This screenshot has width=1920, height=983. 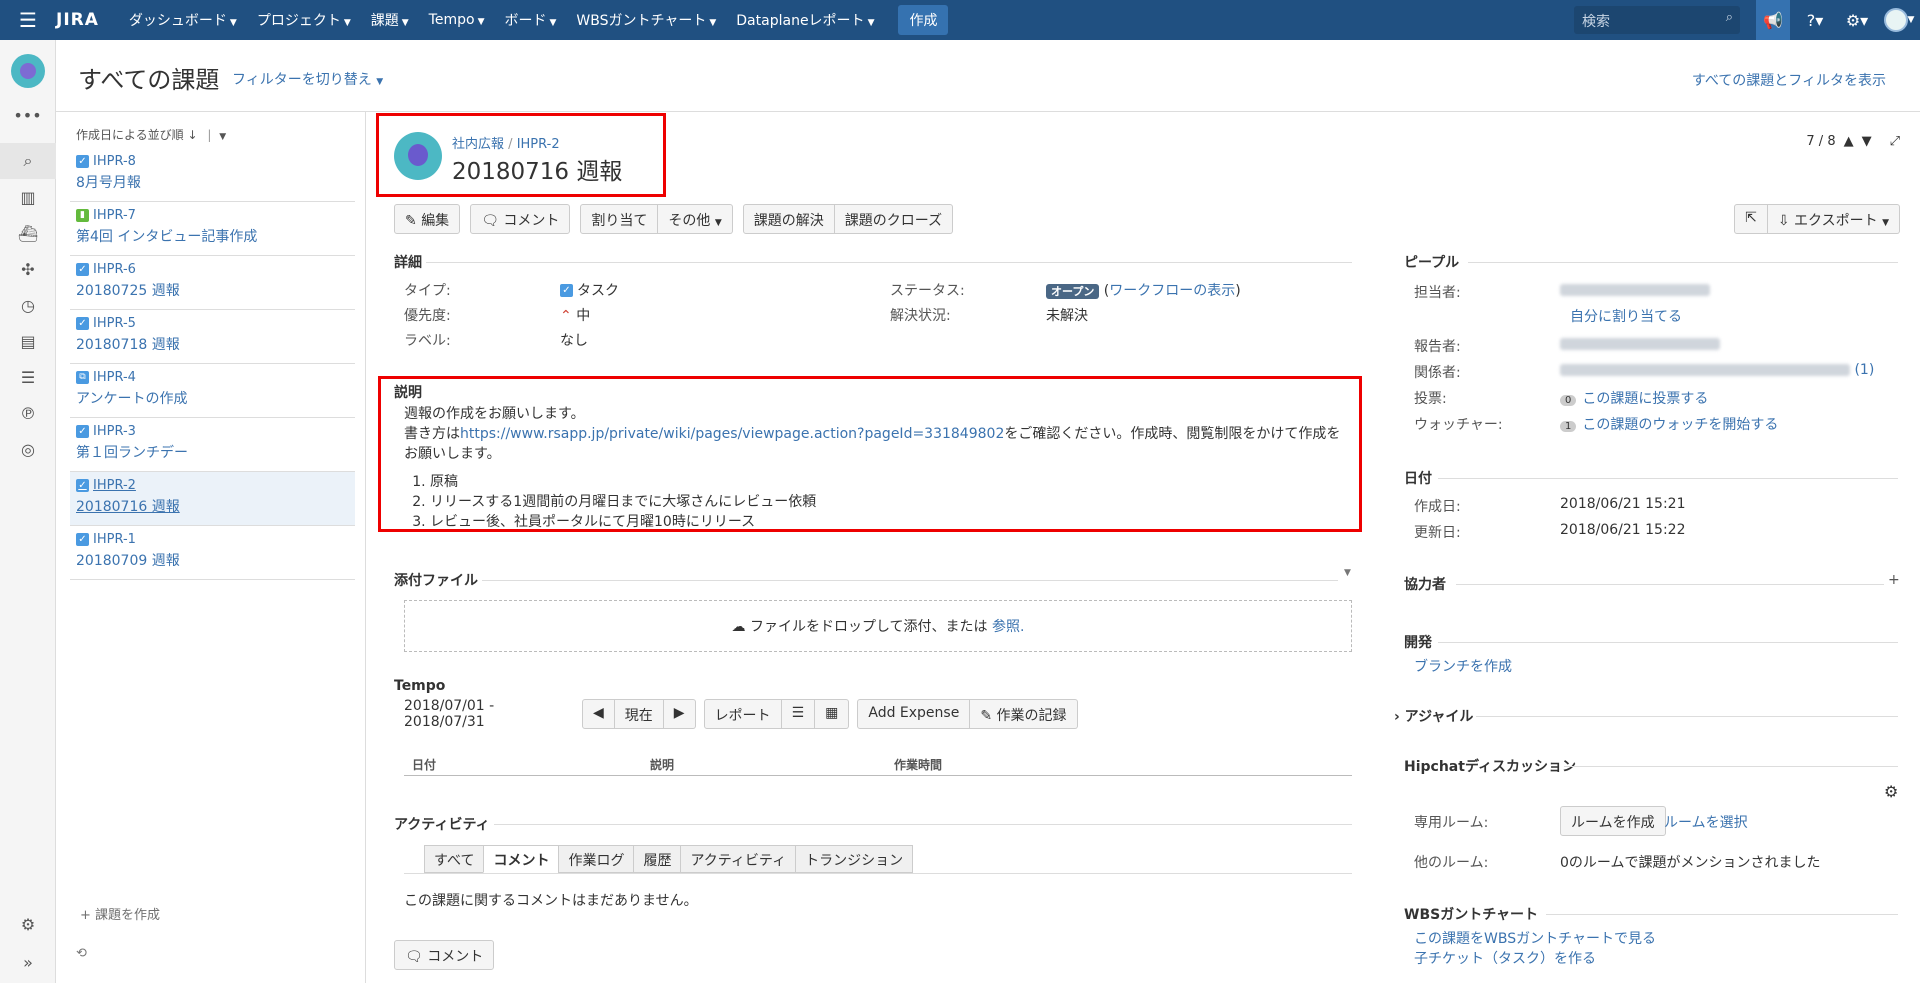 What do you see at coordinates (183, 20) in the screenshot?
I see `nav-dashboard: ダッシュボード ▼` at bounding box center [183, 20].